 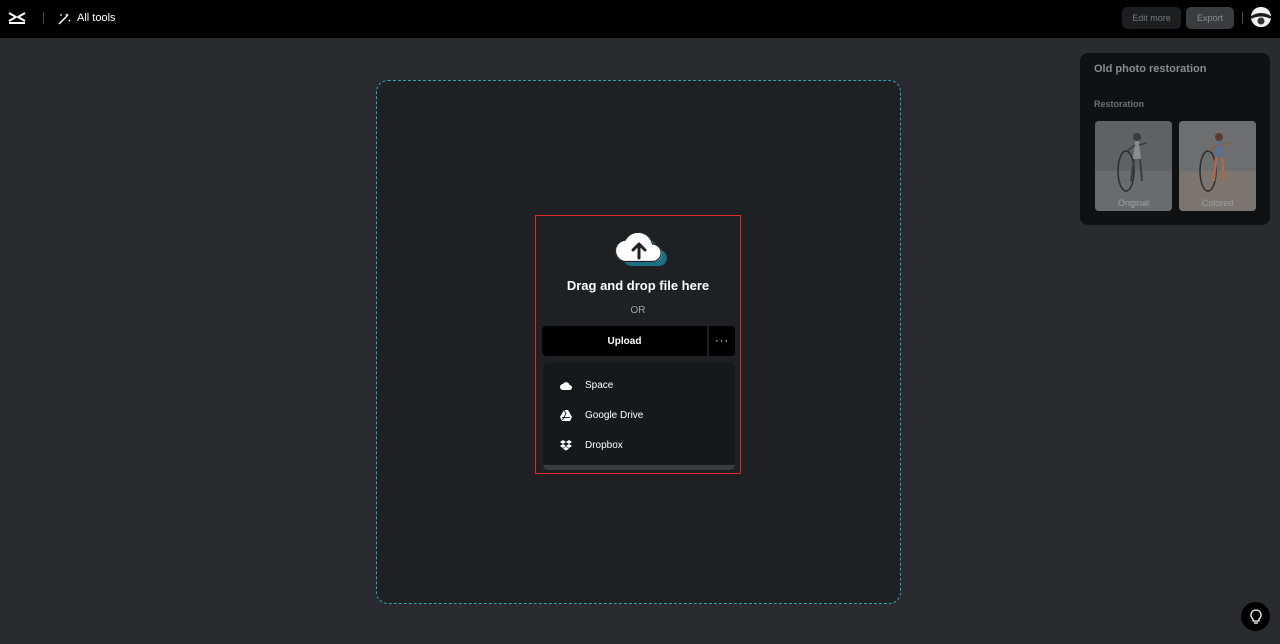 What do you see at coordinates (566, 445) in the screenshot?
I see `dropbox-icon` at bounding box center [566, 445].